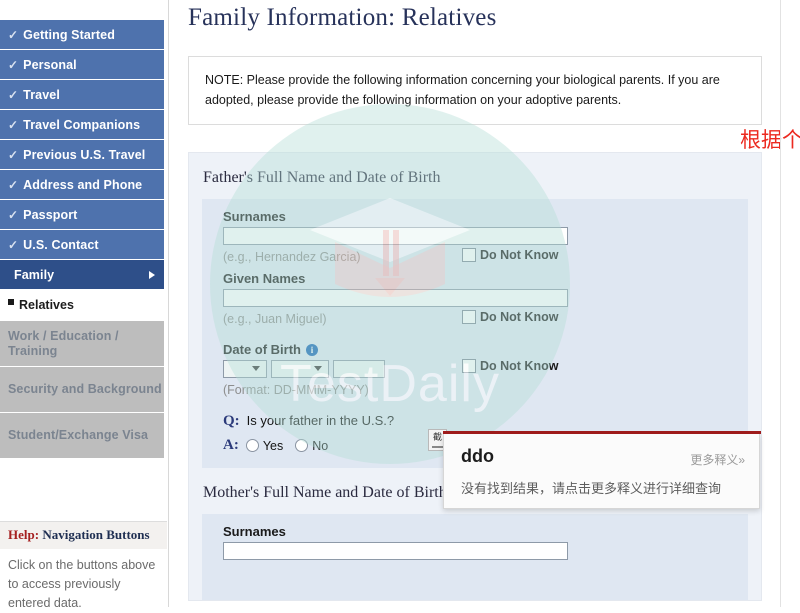  What do you see at coordinates (322, 177) in the screenshot?
I see `father-section-title: Father's Full Name and Date of Birth` at bounding box center [322, 177].